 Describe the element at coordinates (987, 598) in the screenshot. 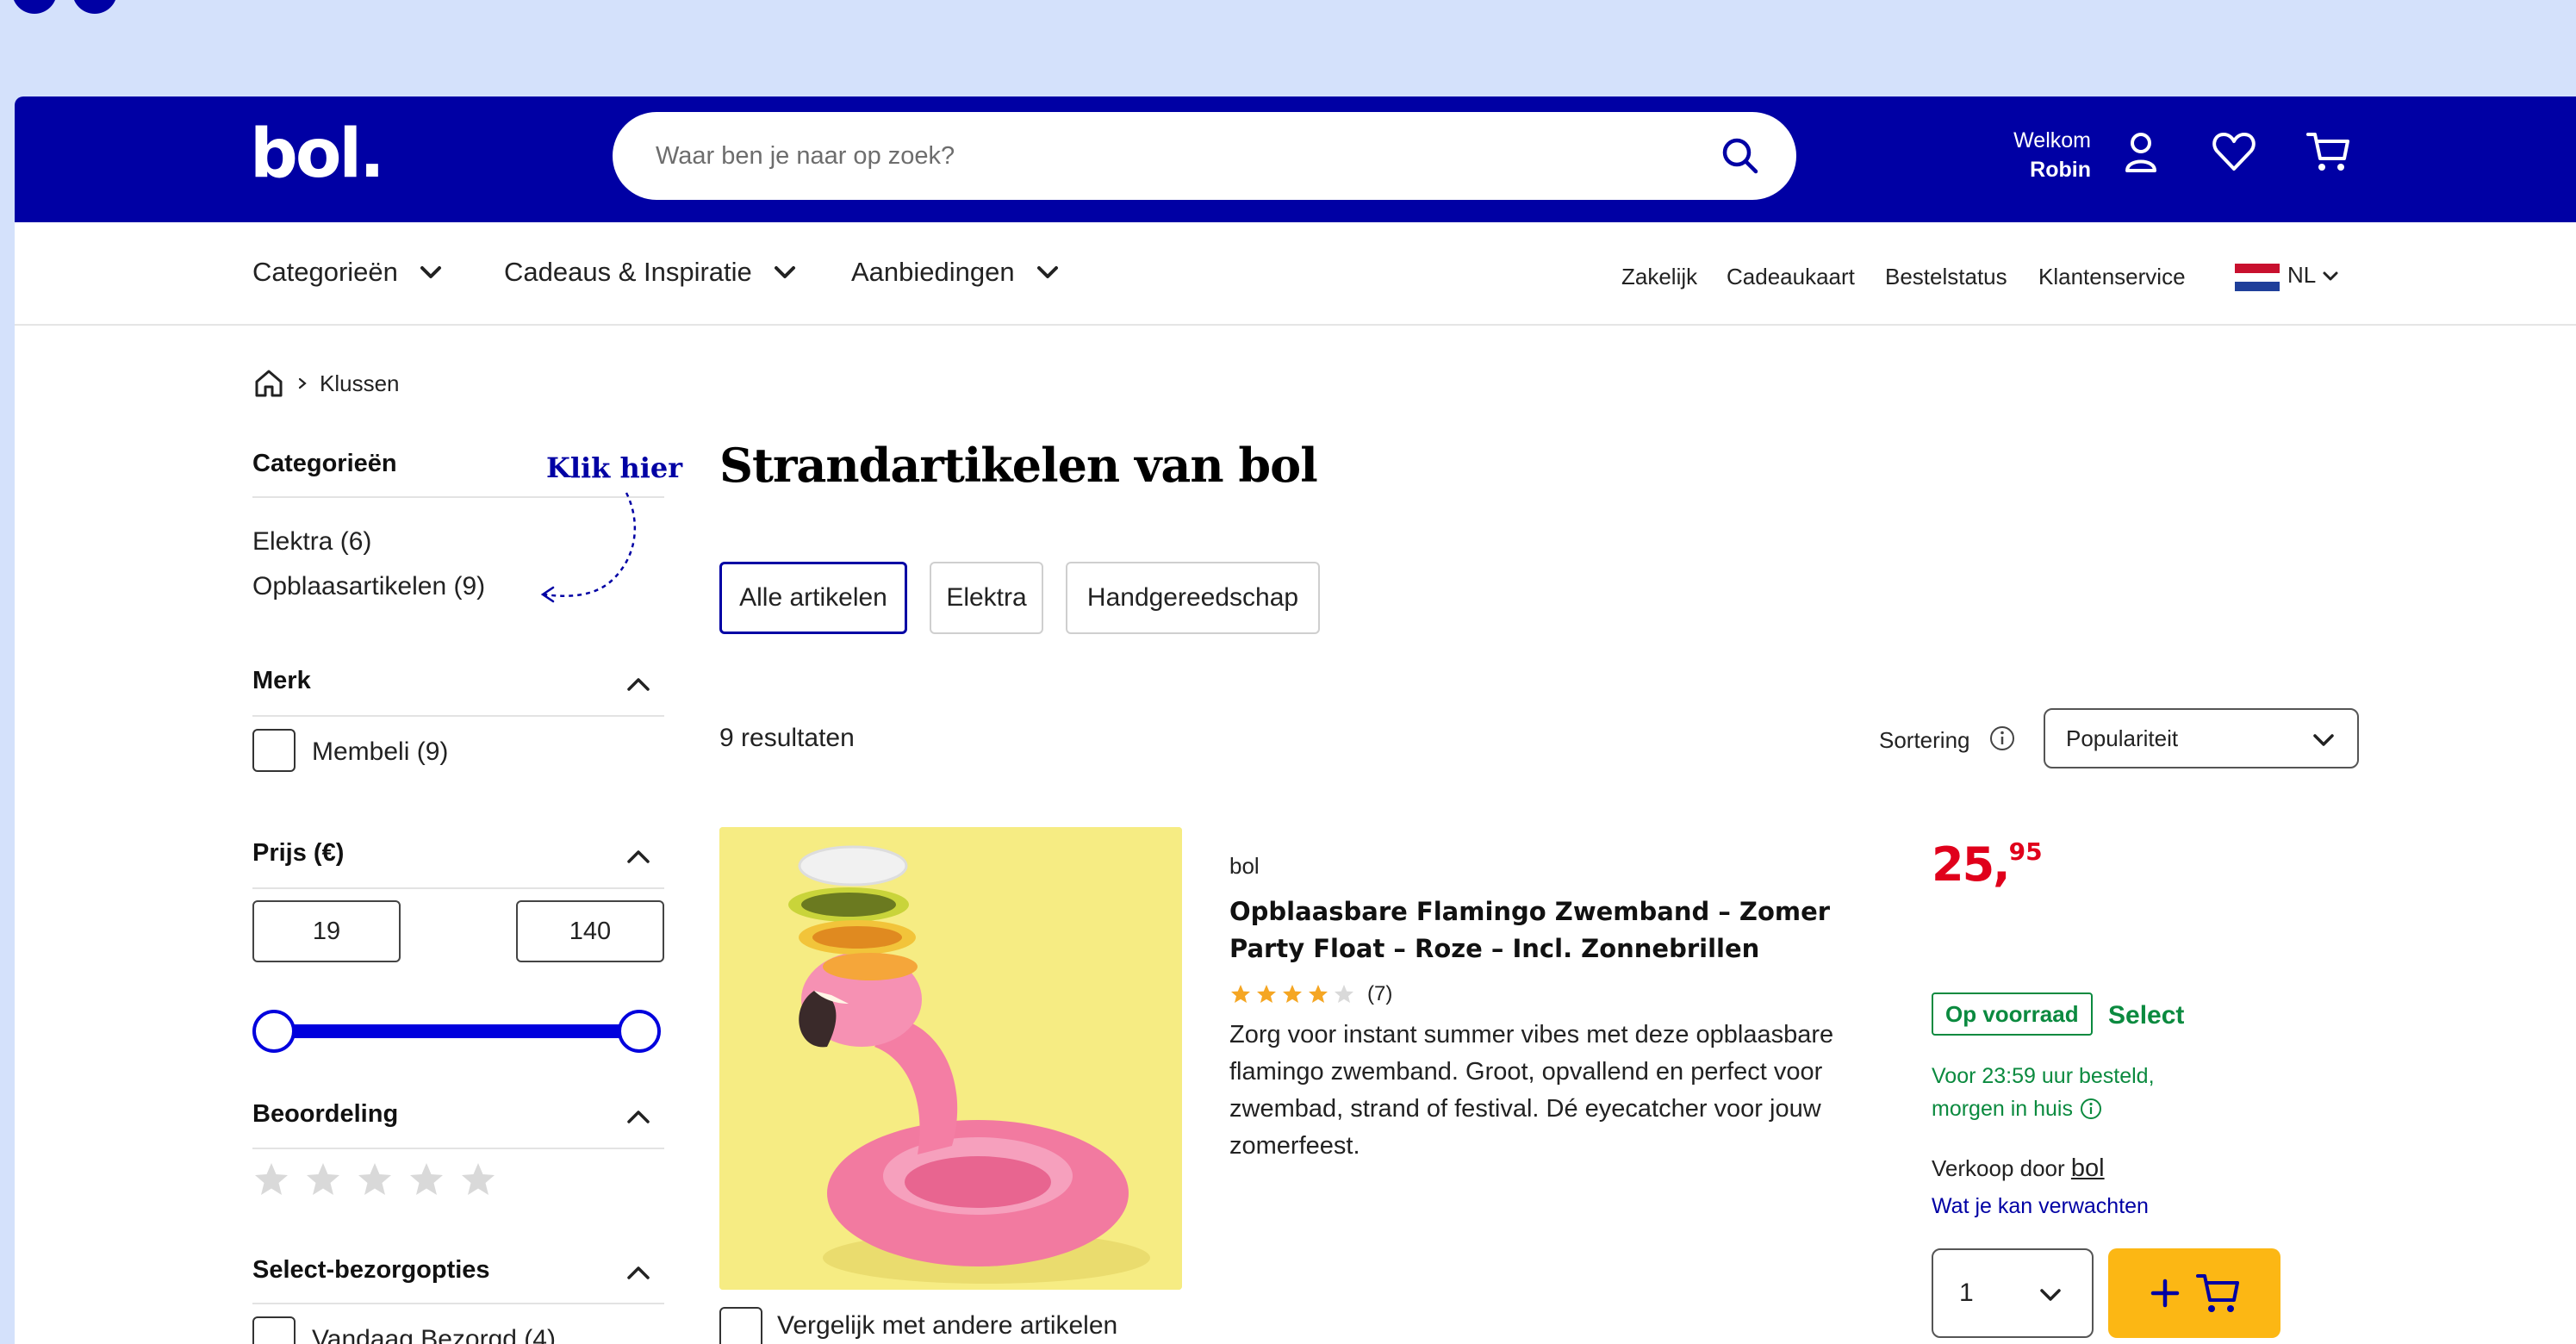

I see `chip-elektra: Elektra` at that location.